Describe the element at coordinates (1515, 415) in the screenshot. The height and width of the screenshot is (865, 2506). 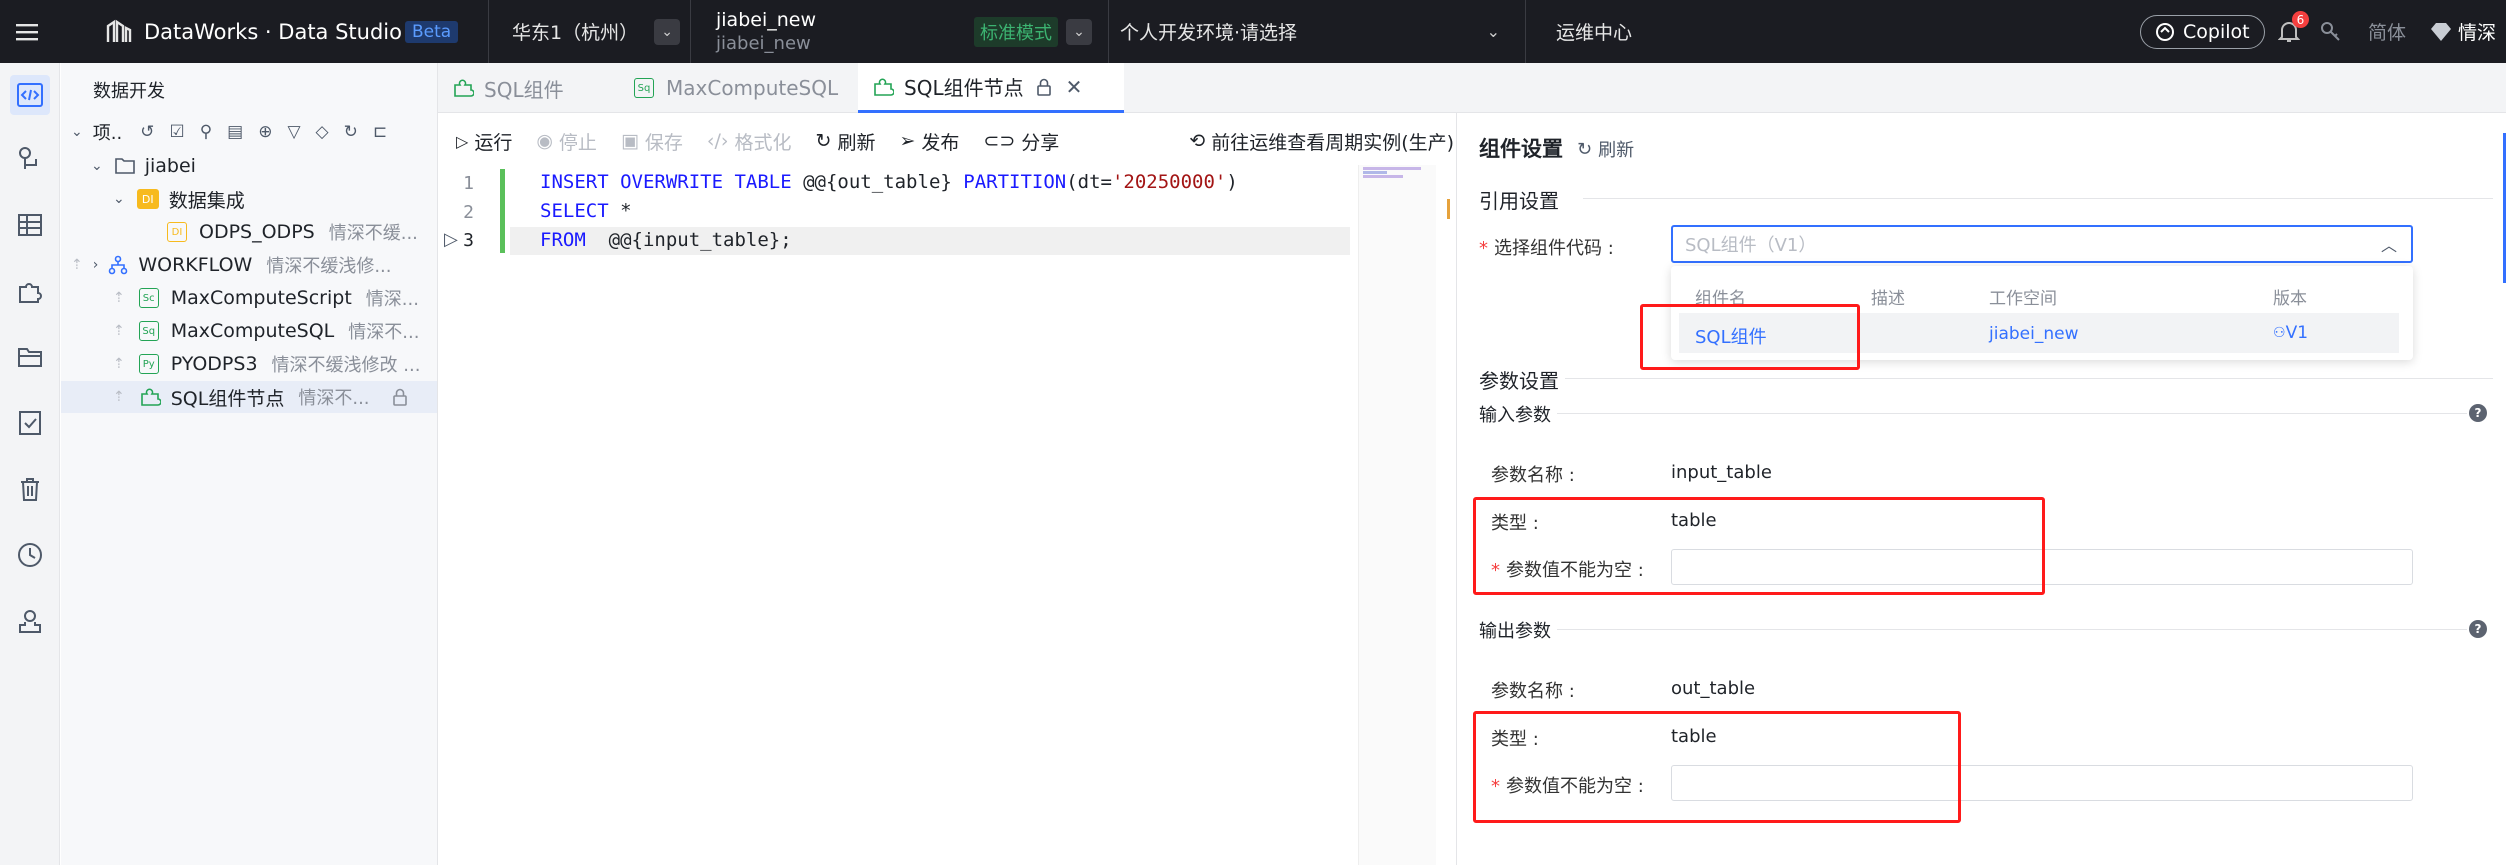
I see `input-params-title: 输入参数` at that location.